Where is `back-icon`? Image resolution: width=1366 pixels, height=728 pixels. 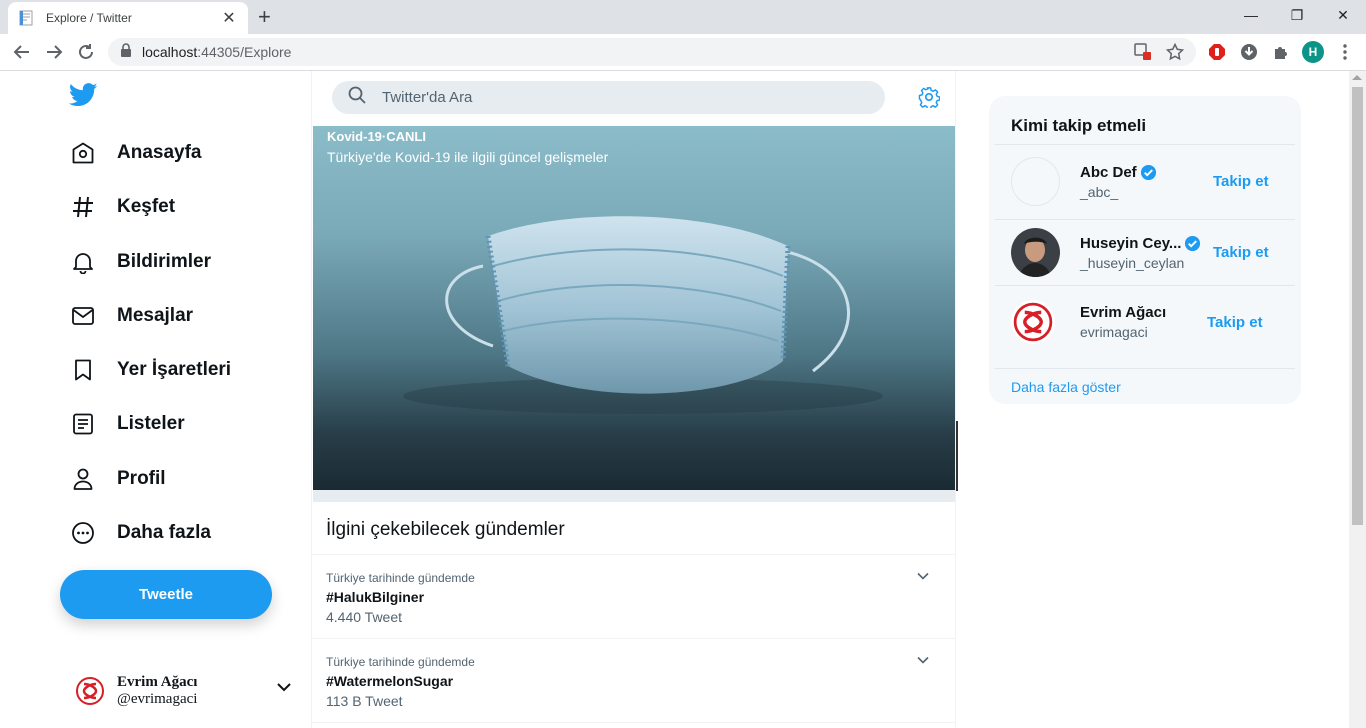 back-icon is located at coordinates (22, 52).